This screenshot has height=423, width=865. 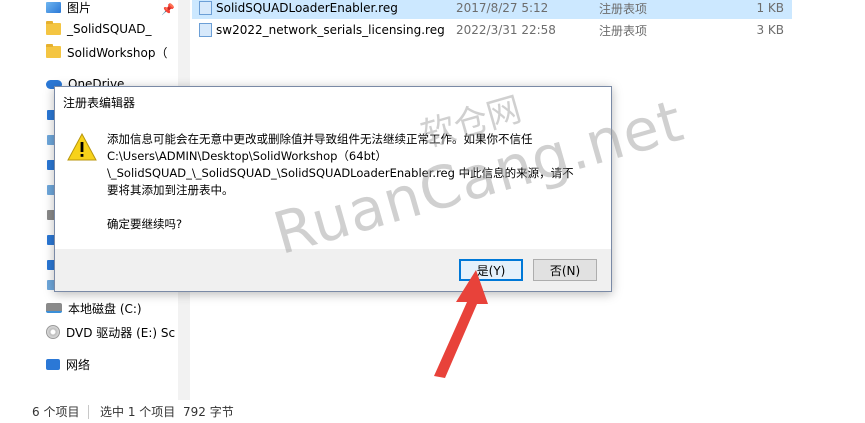 What do you see at coordinates (208, 412) in the screenshot?
I see `selected-size: 792 字节` at bounding box center [208, 412].